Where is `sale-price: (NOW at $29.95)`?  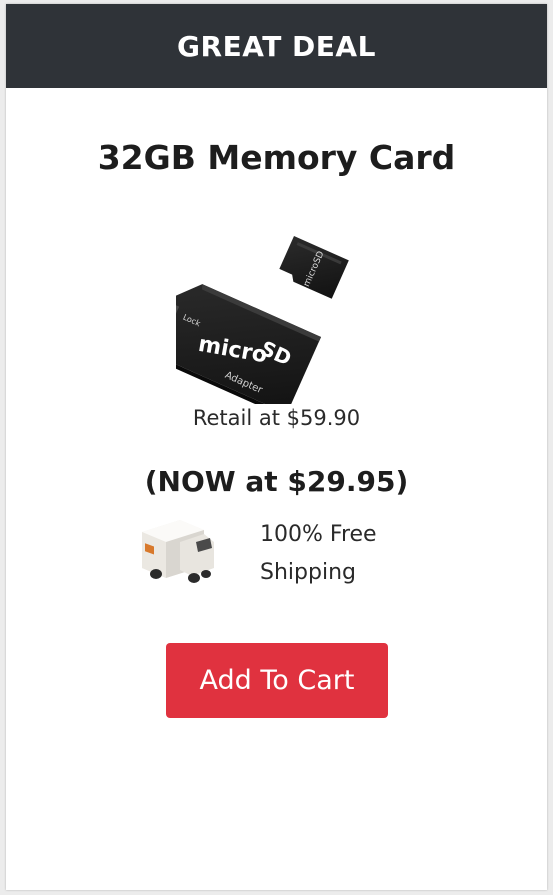 sale-price: (NOW at $29.95) is located at coordinates (276, 481).